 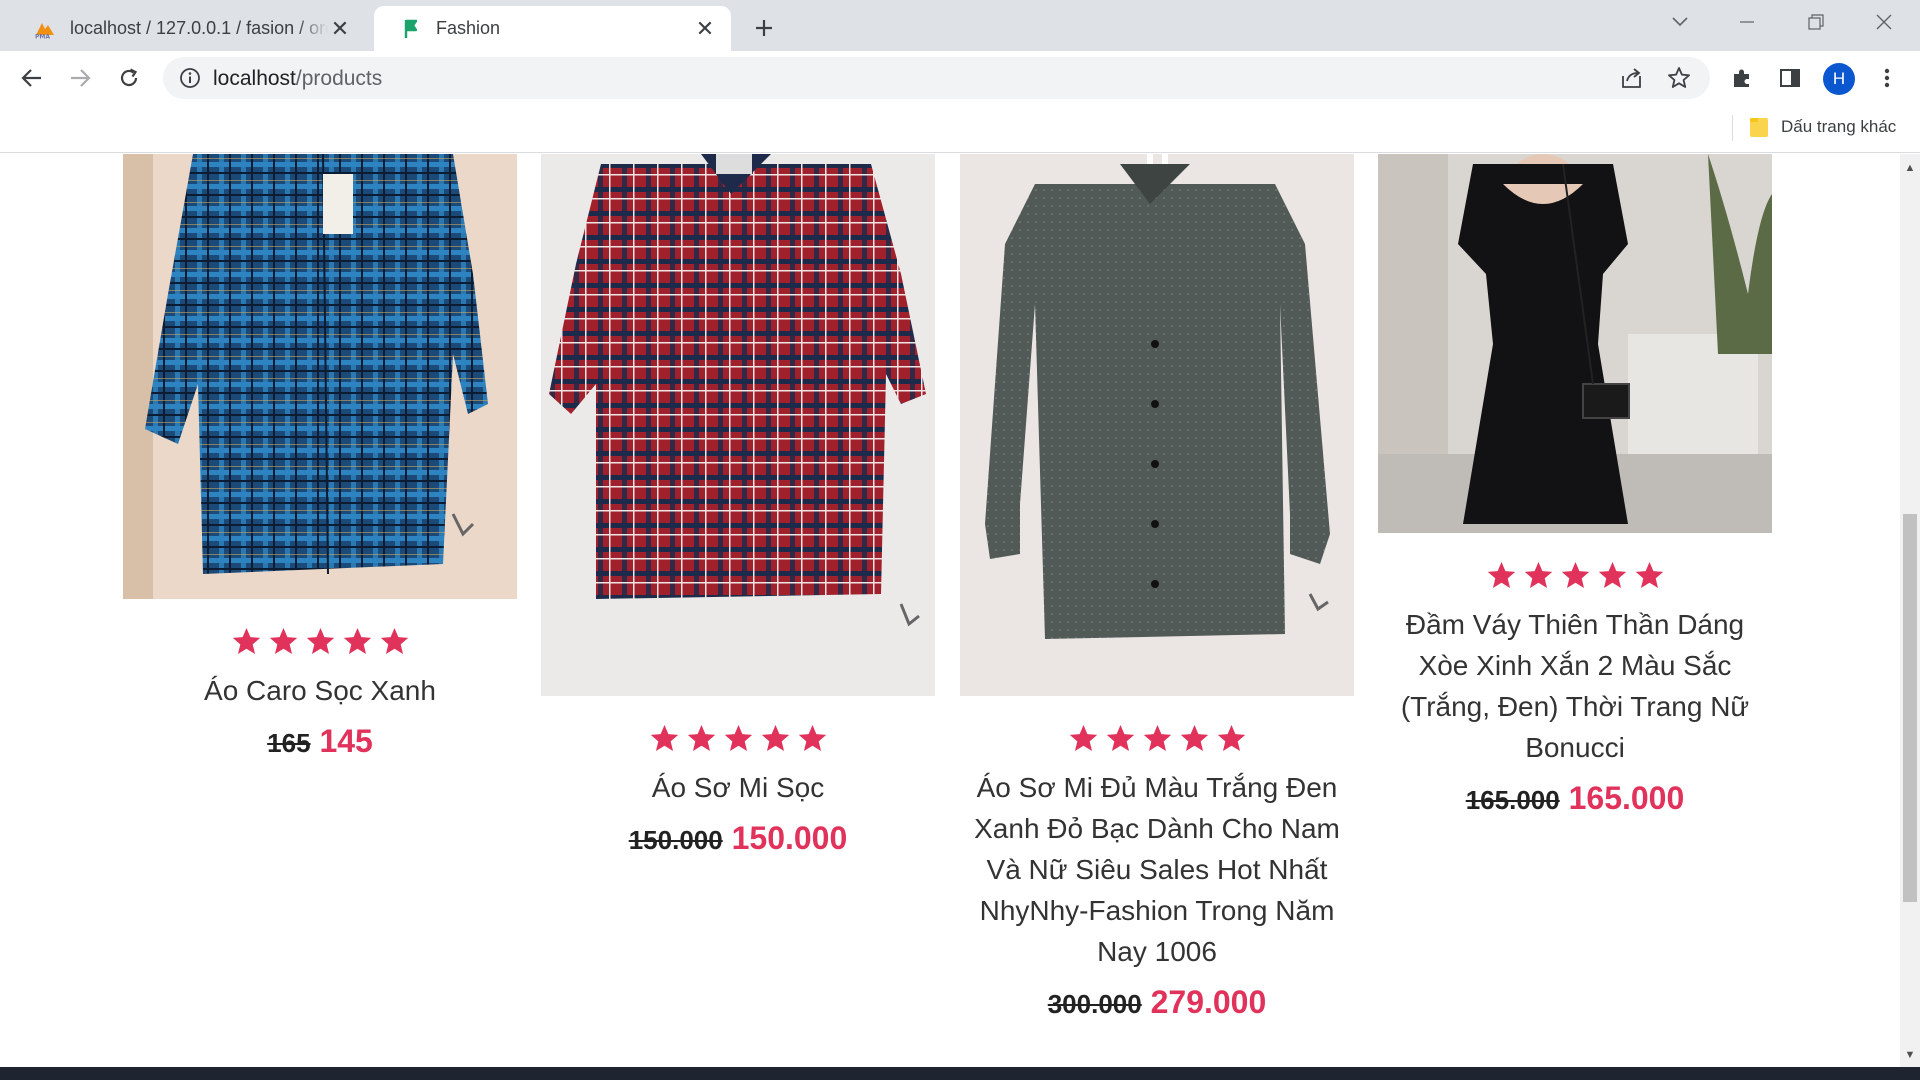 What do you see at coordinates (468, 28) in the screenshot?
I see `tab-title: Fashion` at bounding box center [468, 28].